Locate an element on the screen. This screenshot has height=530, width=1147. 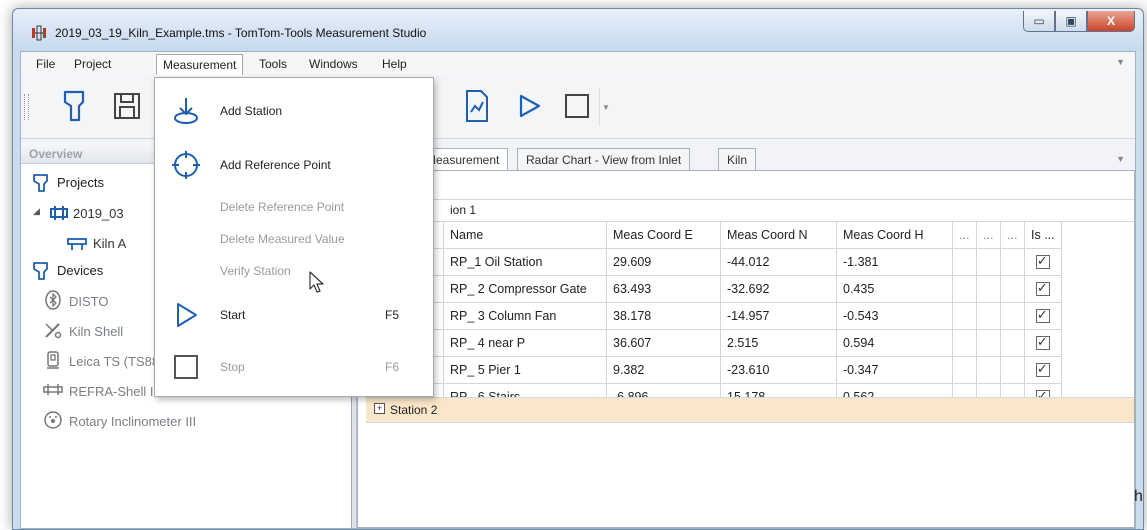
table-row: RP_1 Oil Station 29.609 -44.012 -1.381 is located at coordinates (732, 262).